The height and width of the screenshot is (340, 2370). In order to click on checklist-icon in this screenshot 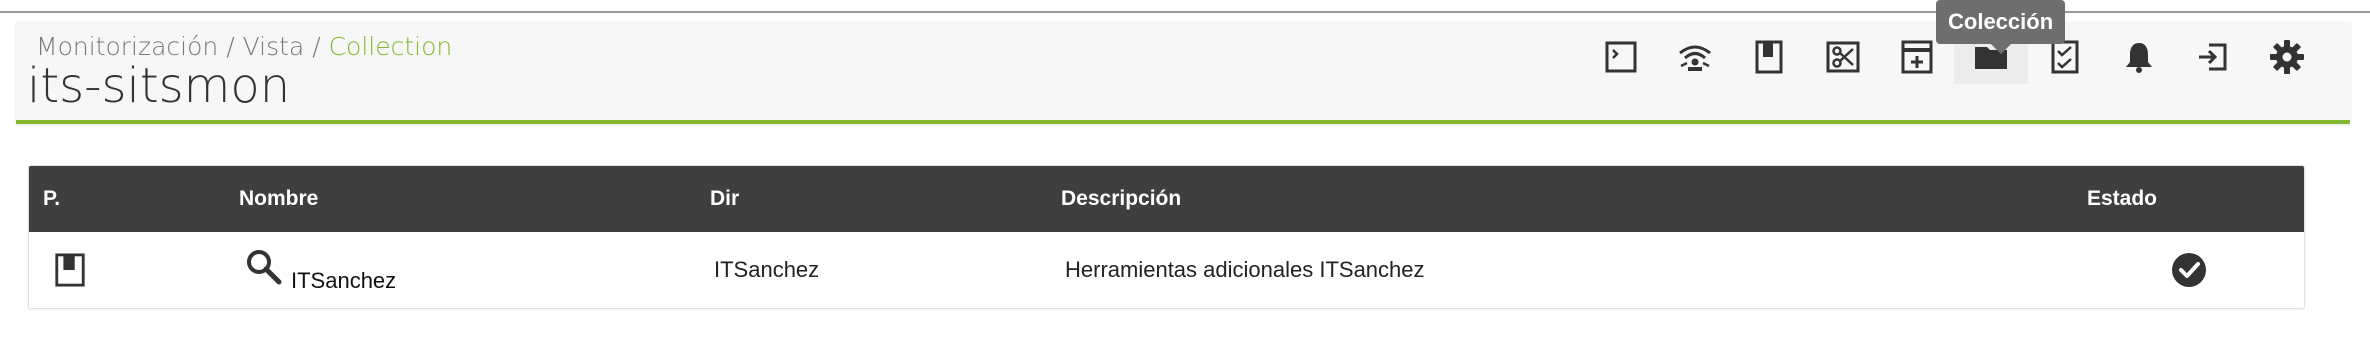, I will do `click(2065, 57)`.